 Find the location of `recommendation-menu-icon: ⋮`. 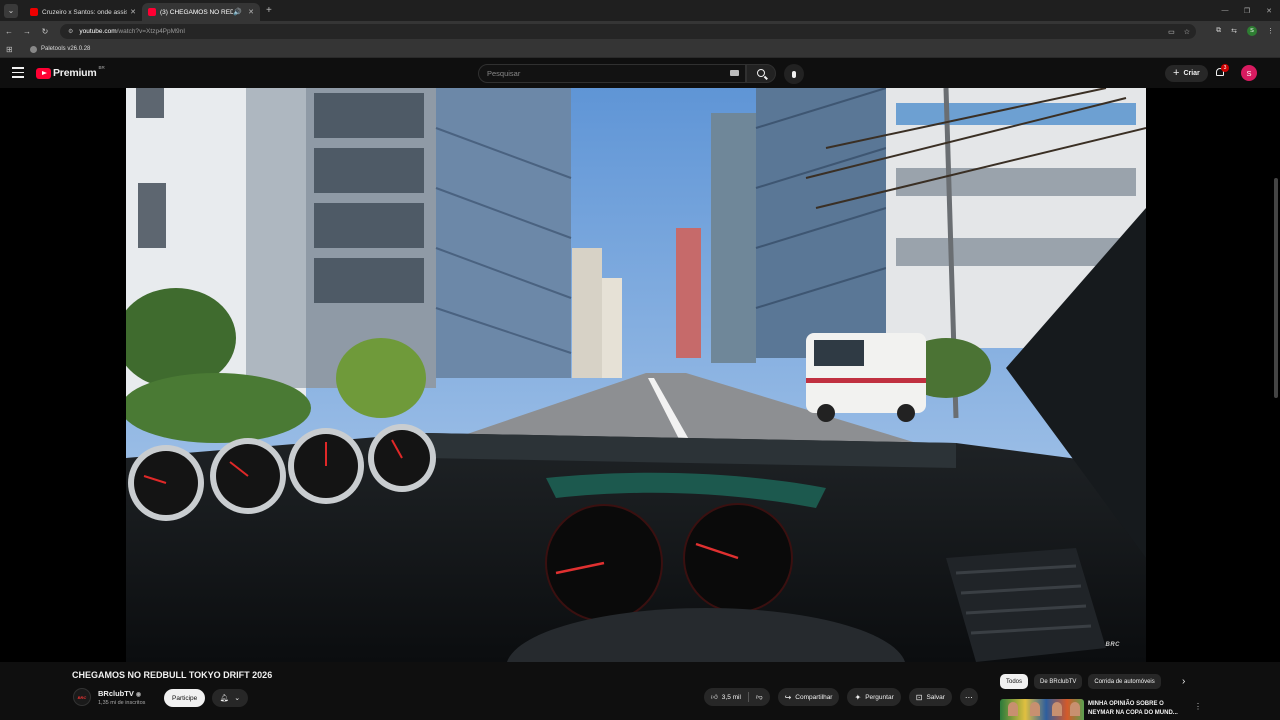

recommendation-menu-icon: ⋮ is located at coordinates (1198, 706).